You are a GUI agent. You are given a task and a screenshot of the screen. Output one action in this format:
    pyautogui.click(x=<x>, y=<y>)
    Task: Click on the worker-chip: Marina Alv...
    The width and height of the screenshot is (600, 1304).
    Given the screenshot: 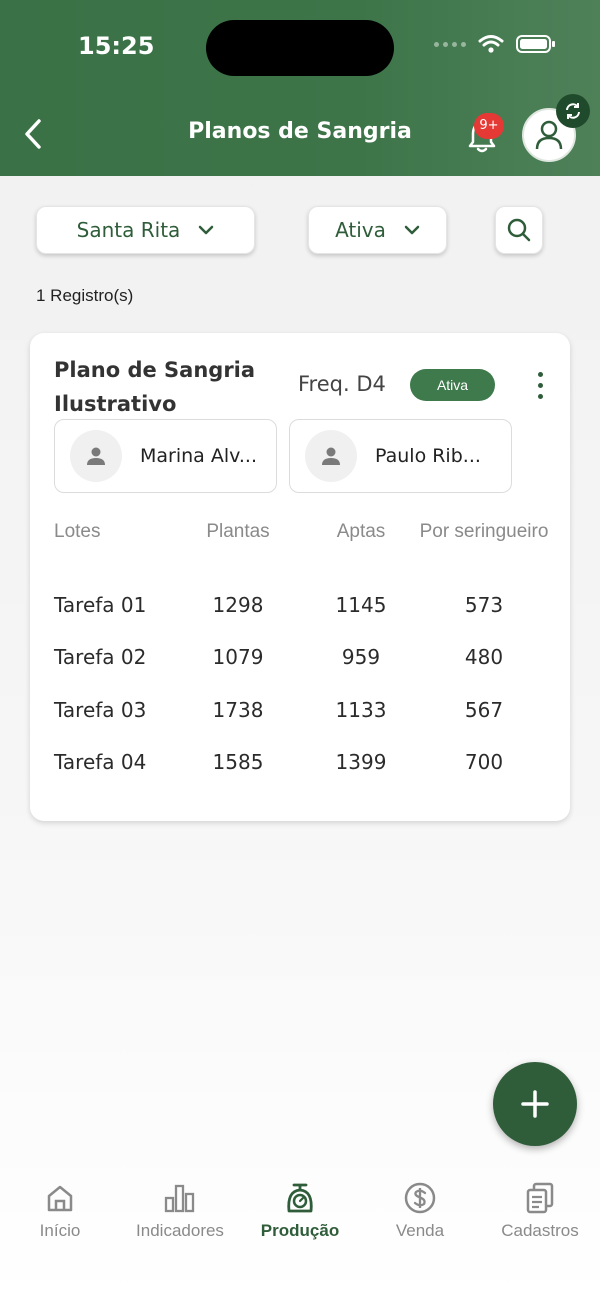 What is the action you would take?
    pyautogui.click(x=165, y=456)
    